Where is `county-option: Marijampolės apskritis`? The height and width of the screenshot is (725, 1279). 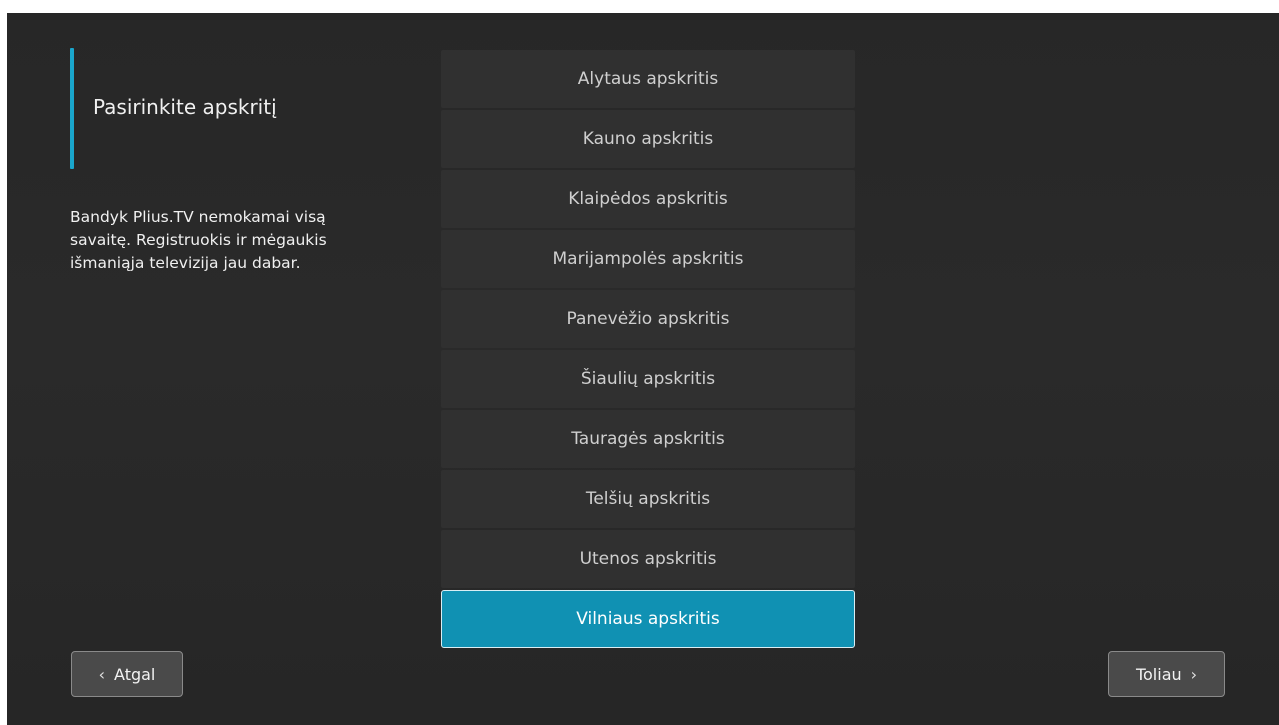 county-option: Marijampolės apskritis is located at coordinates (648, 259).